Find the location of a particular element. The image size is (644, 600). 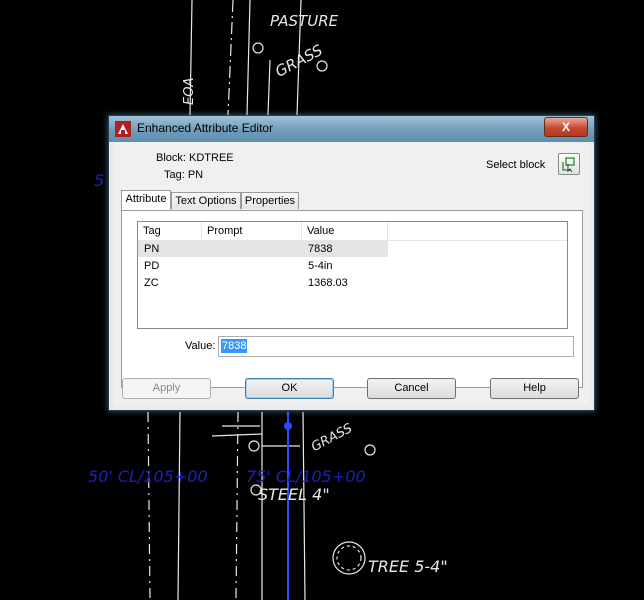

cad-selected-grip is located at coordinates (288, 426).